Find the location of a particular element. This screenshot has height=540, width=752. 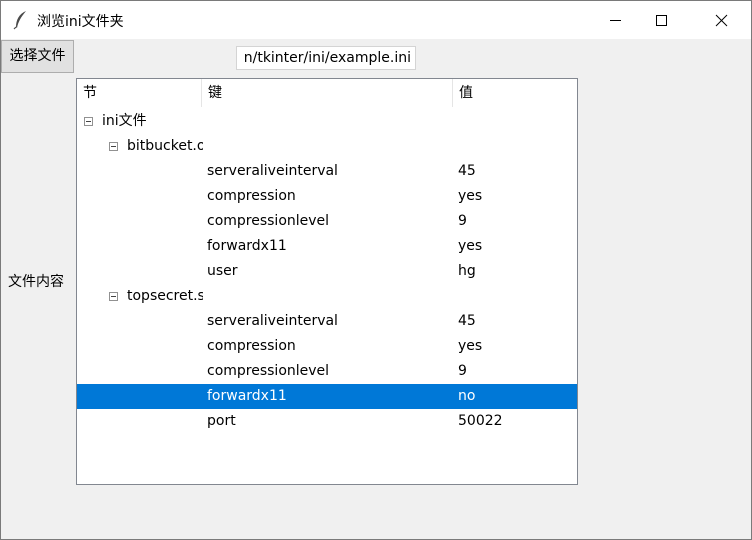

section-node-label: topsecret.s is located at coordinates (165, 296).